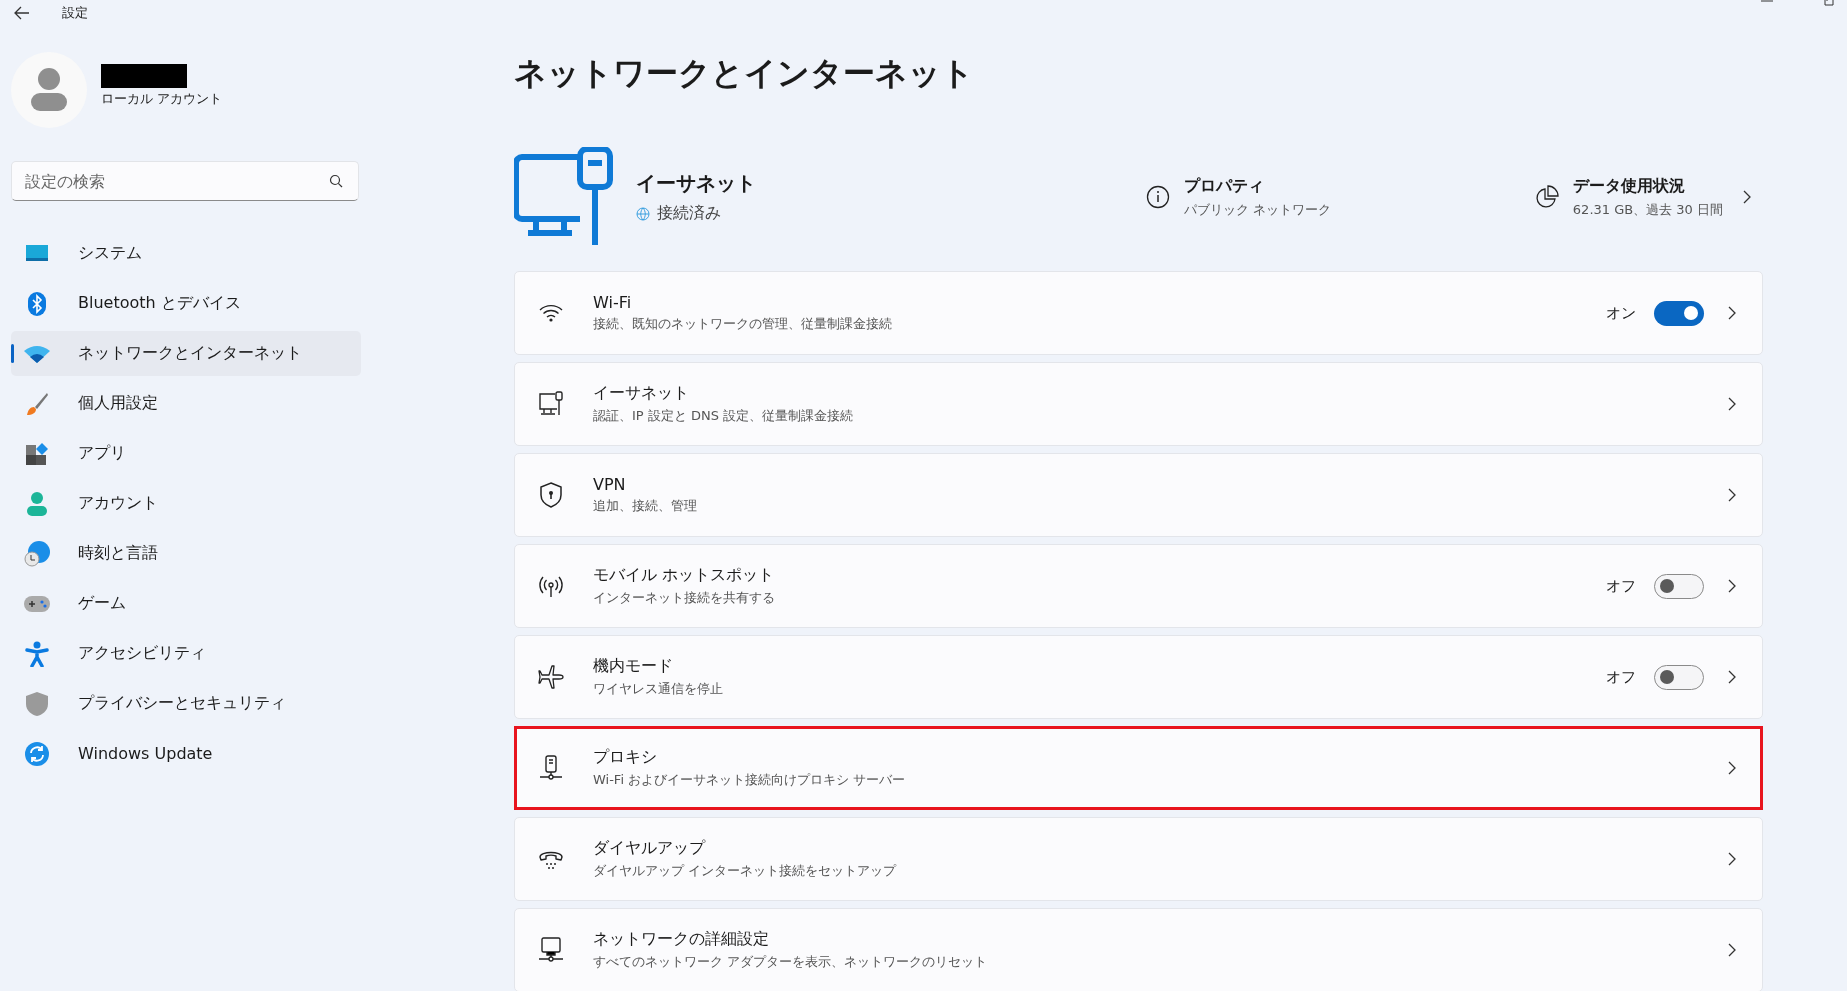 The width and height of the screenshot is (1847, 991). What do you see at coordinates (37, 503) in the screenshot?
I see `person-icon` at bounding box center [37, 503].